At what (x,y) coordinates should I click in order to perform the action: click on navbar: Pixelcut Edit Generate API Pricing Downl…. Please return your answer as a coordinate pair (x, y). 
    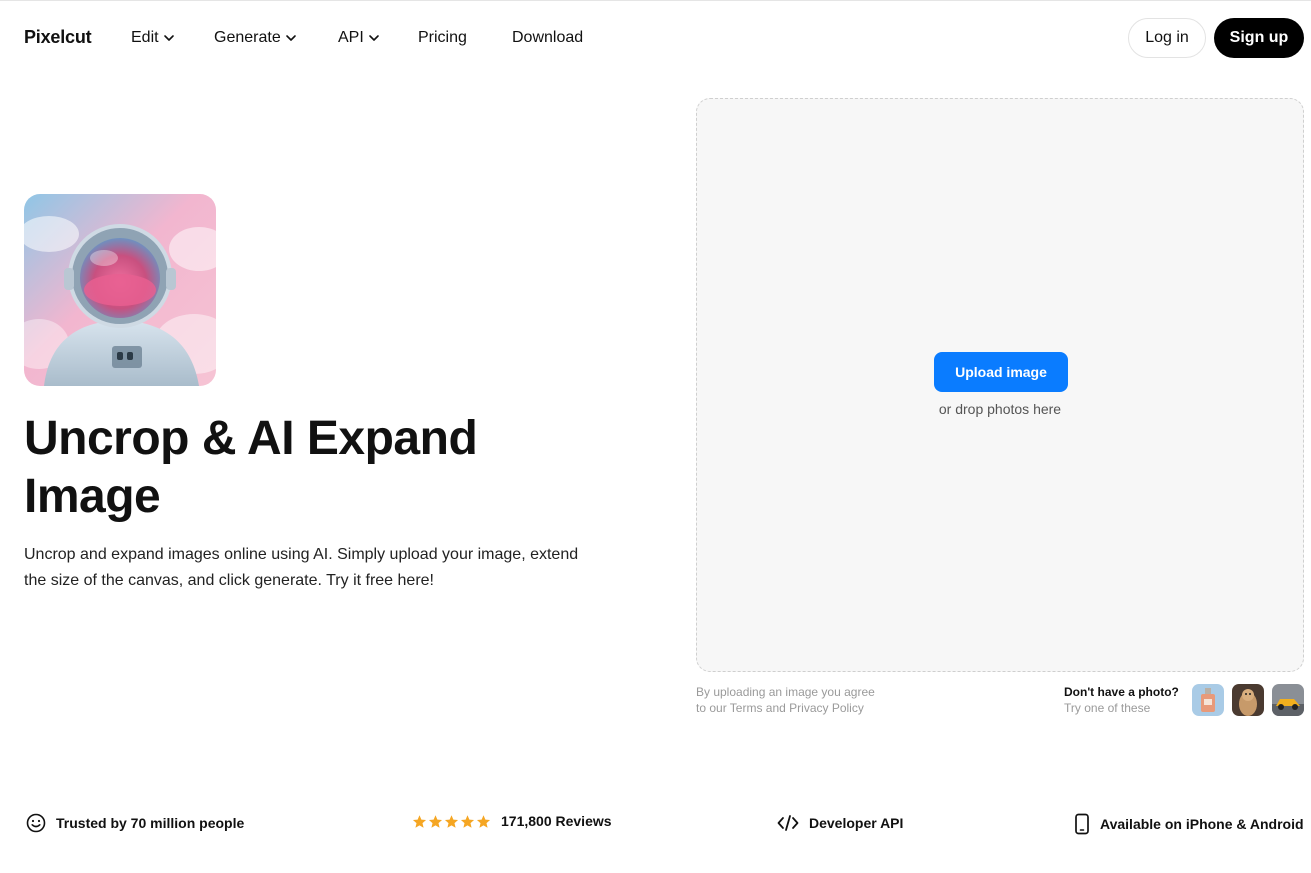
    Looking at the image, I should click on (655, 38).